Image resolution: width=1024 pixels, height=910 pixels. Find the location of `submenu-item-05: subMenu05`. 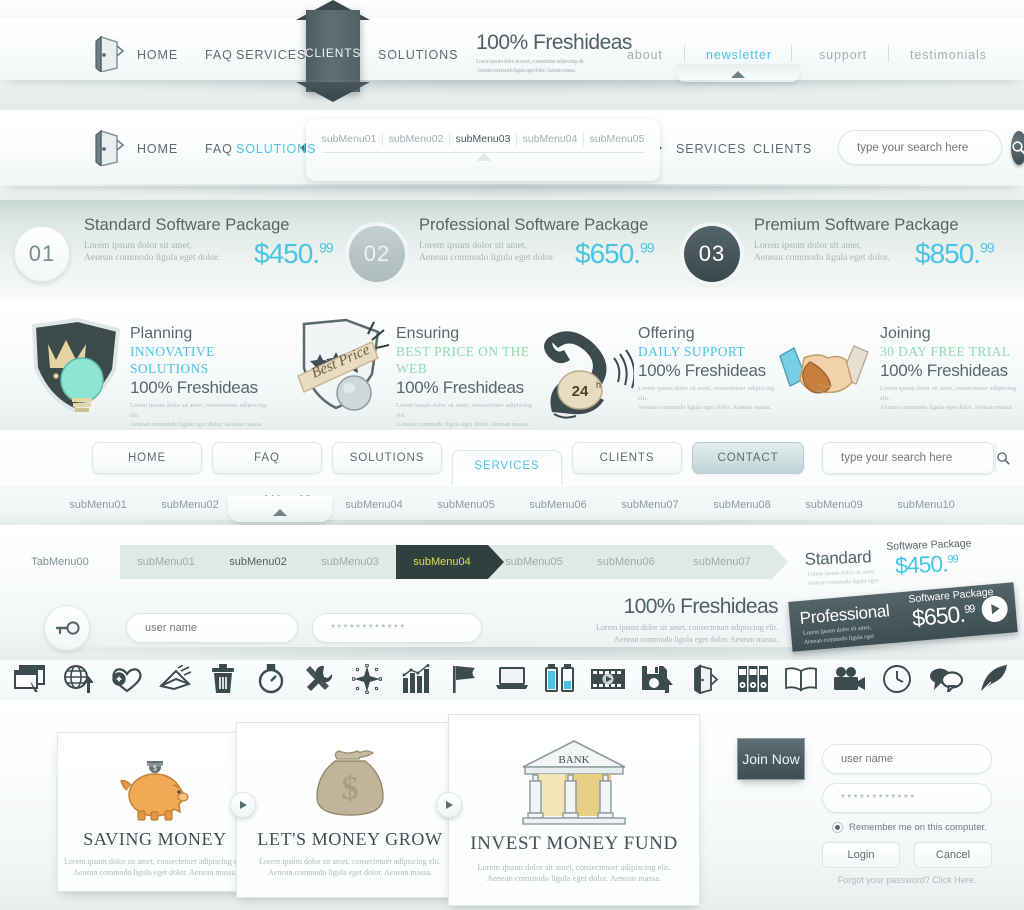

submenu-item-05: subMenu05 is located at coordinates (617, 139).